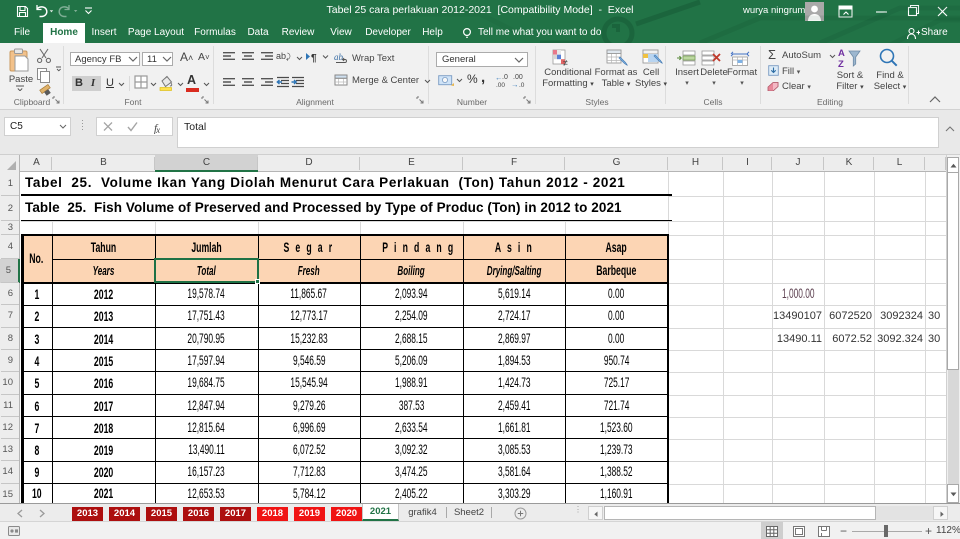 This screenshot has height=539, width=960. What do you see at coordinates (841, 64) in the screenshot?
I see `svg-text: Z` at bounding box center [841, 64].